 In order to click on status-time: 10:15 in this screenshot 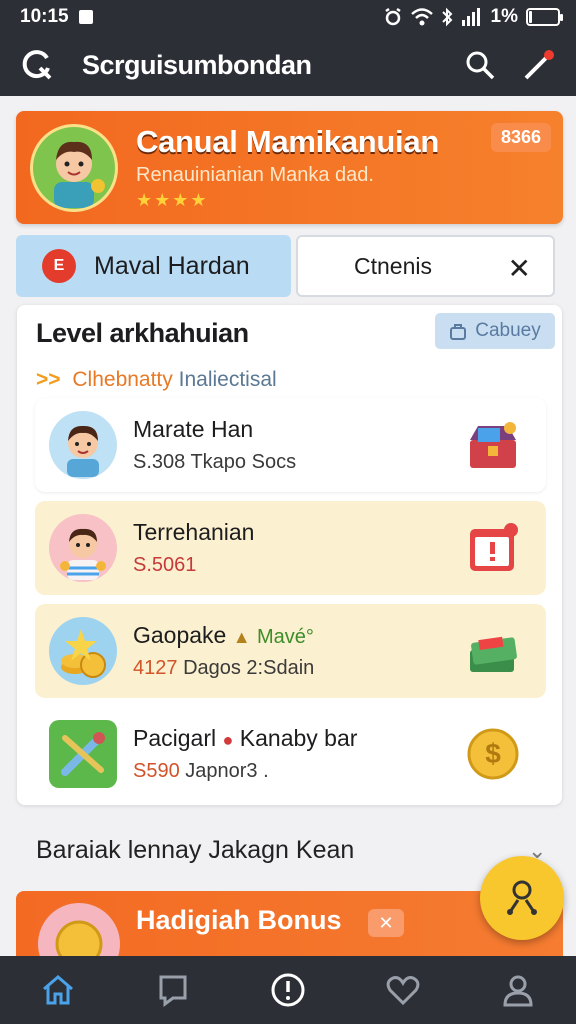, I will do `click(44, 16)`.